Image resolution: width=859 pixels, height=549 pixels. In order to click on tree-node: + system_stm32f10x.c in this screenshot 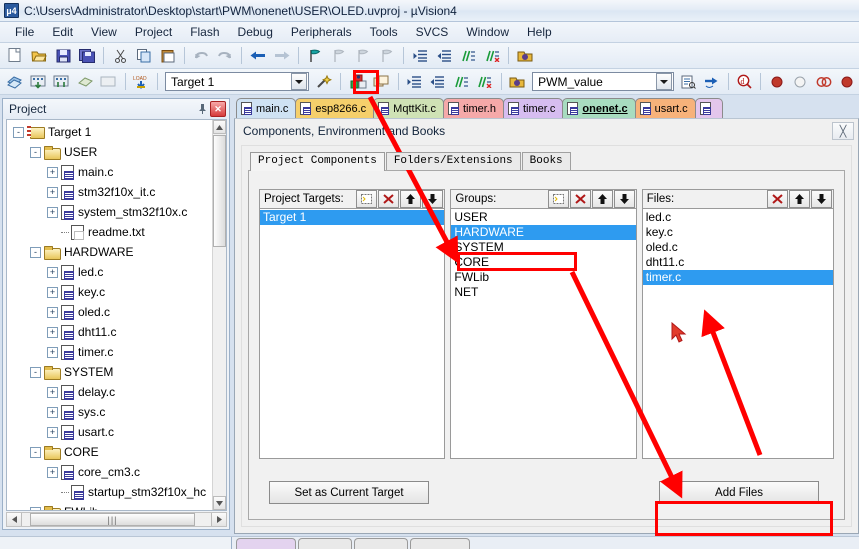, I will do `click(109, 212)`.